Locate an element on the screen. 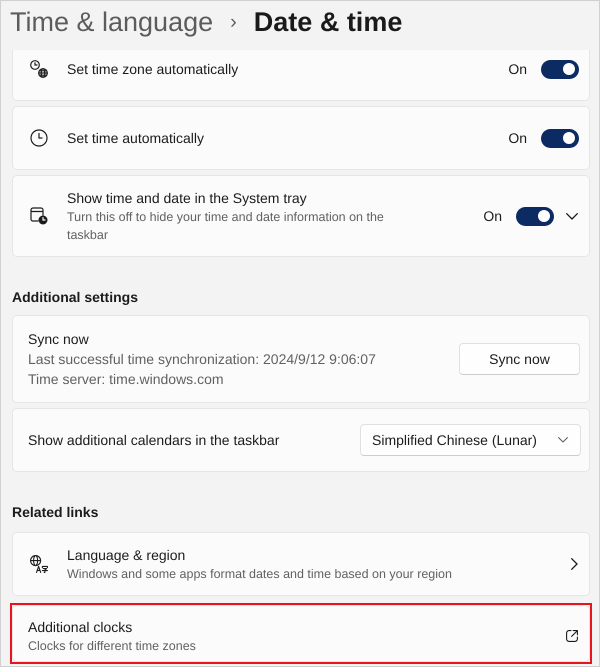 This screenshot has width=600, height=667. chevron-right-icon is located at coordinates (574, 564).